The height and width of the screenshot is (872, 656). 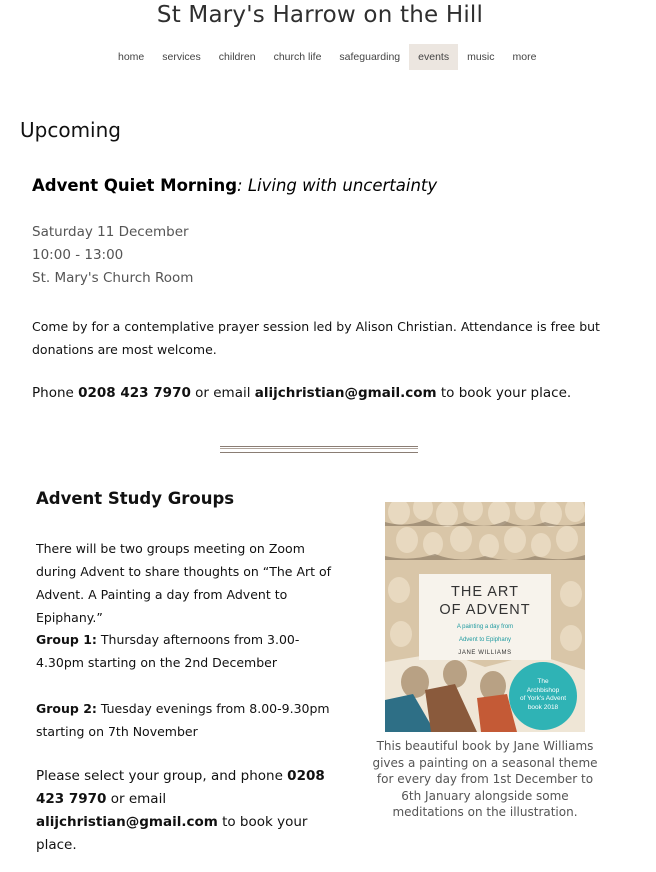 I want to click on booking-prefix: Phone, so click(x=55, y=393).